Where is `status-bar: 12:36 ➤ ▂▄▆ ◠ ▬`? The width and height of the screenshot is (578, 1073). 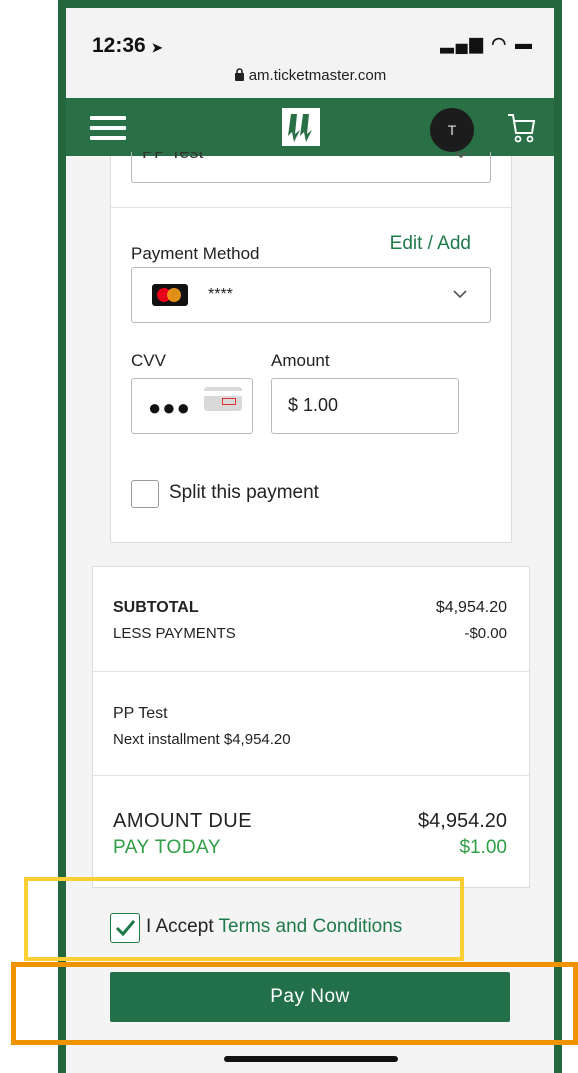 status-bar: 12:36 ➤ ▂▄▆ ◠ ▬ is located at coordinates (310, 36).